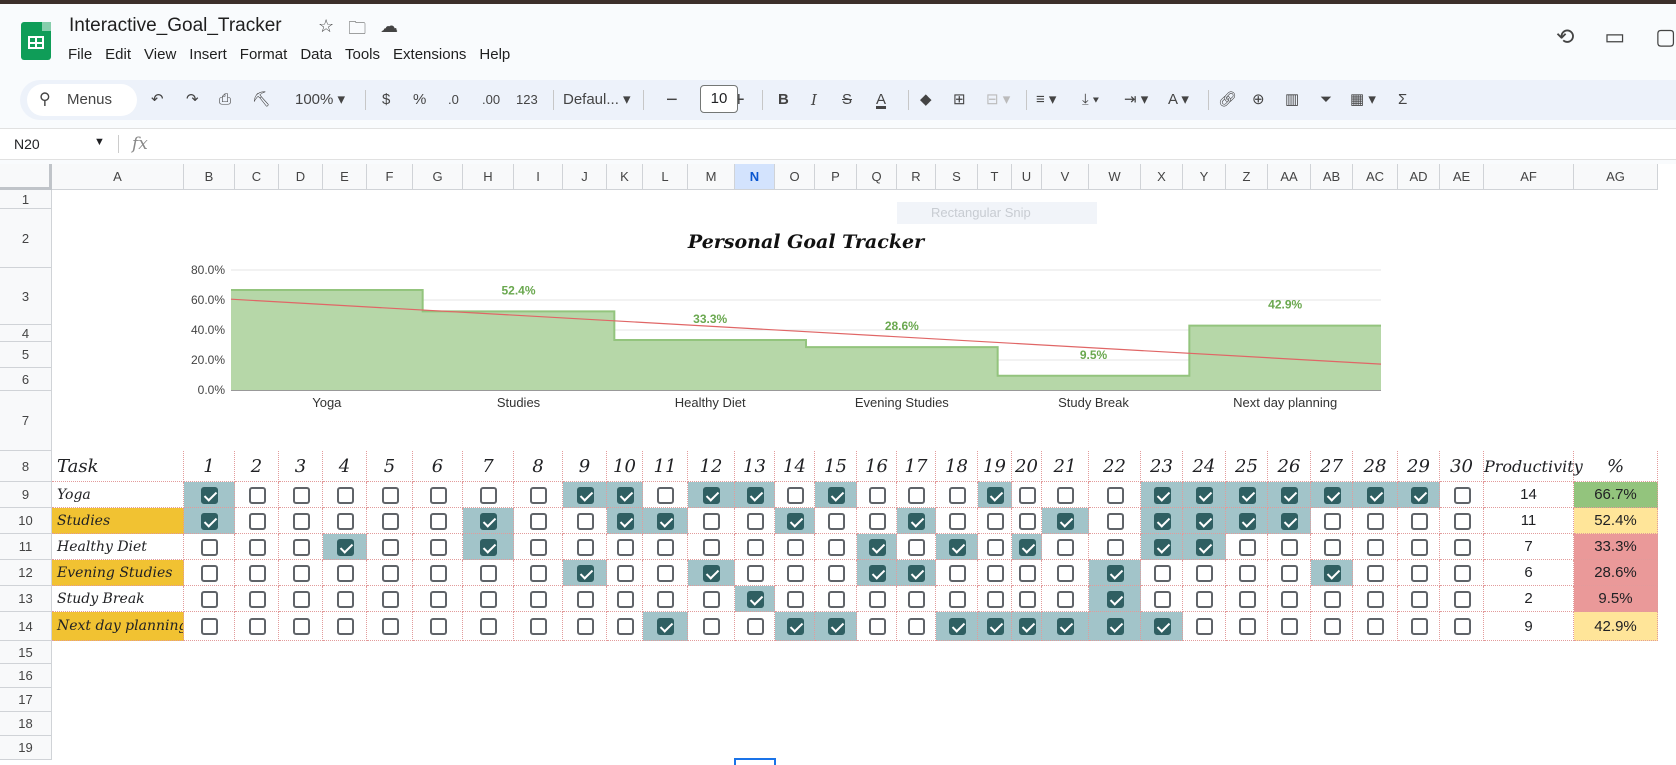  What do you see at coordinates (719, 99) in the screenshot?
I see `font-size-input: 10` at bounding box center [719, 99].